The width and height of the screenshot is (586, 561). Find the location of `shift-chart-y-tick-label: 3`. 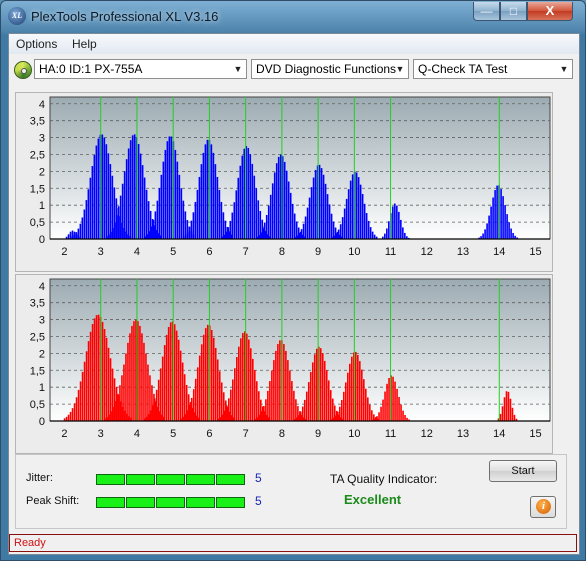

shift-chart-y-tick-label: 3 is located at coordinates (42, 321).